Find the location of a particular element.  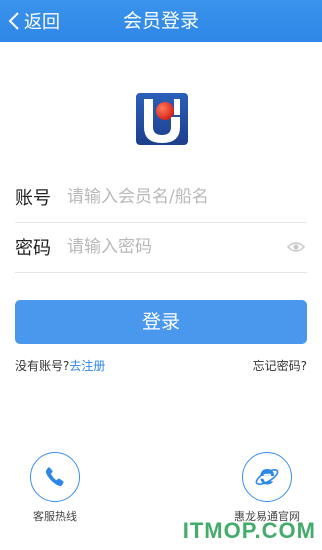

hotline-label: 客服热线 is located at coordinates (55, 516).